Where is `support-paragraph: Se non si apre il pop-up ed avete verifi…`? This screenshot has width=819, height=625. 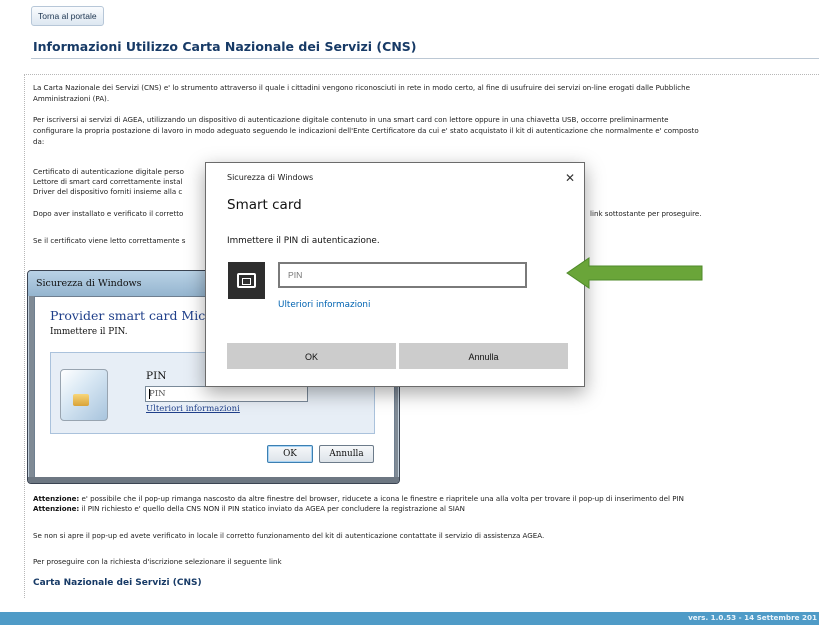 support-paragraph: Se non si apre il pop-up ed avete verifi… is located at coordinates (289, 535).